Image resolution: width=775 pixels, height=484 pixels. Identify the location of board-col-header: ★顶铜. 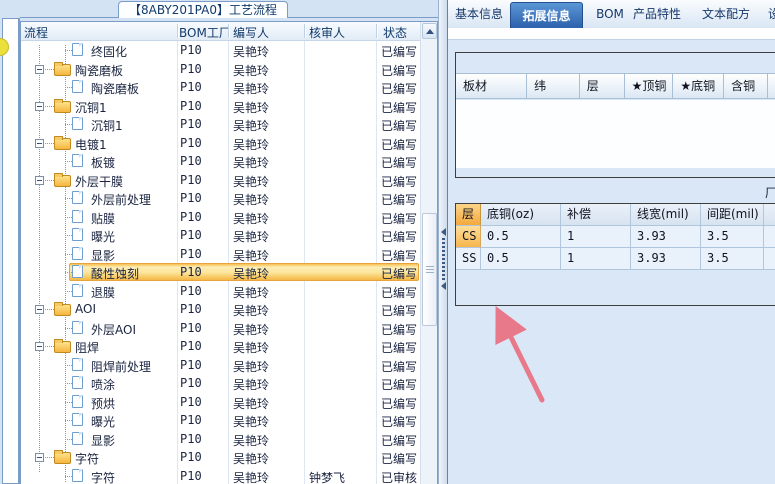
(649, 86).